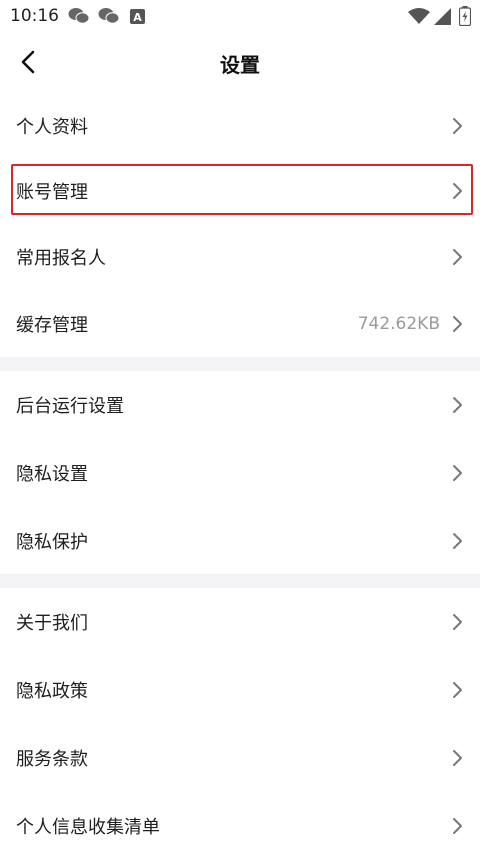 The image size is (480, 855). What do you see at coordinates (52, 691) in the screenshot?
I see `settings-item-label: 隐私政策` at bounding box center [52, 691].